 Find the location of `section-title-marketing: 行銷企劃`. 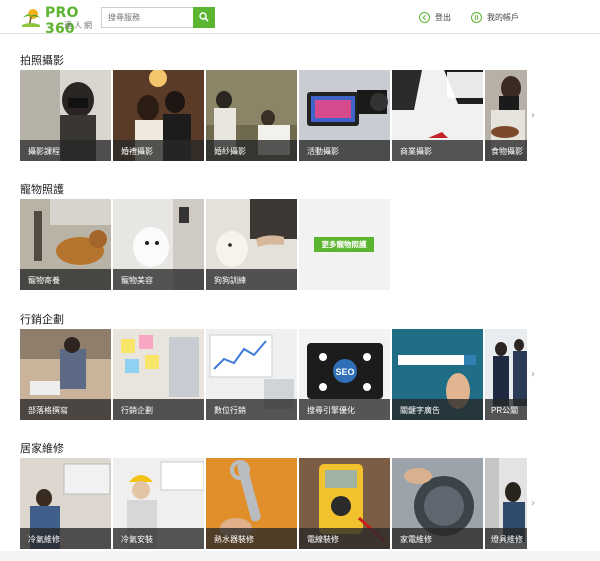

section-title-marketing: 行銷企劃 is located at coordinates (42, 320).